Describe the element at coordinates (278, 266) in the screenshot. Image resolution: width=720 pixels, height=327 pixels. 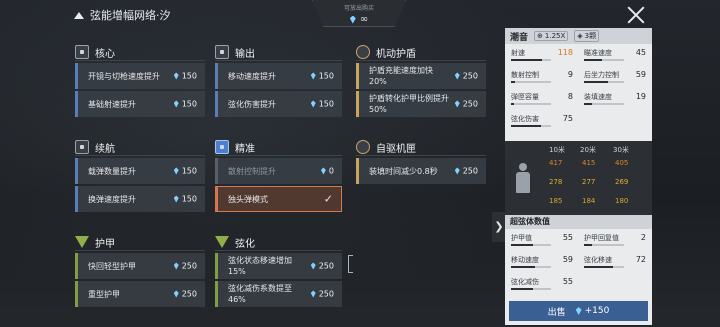
I see `upgrade-row: 弦化状态移速增加15% 250` at that location.